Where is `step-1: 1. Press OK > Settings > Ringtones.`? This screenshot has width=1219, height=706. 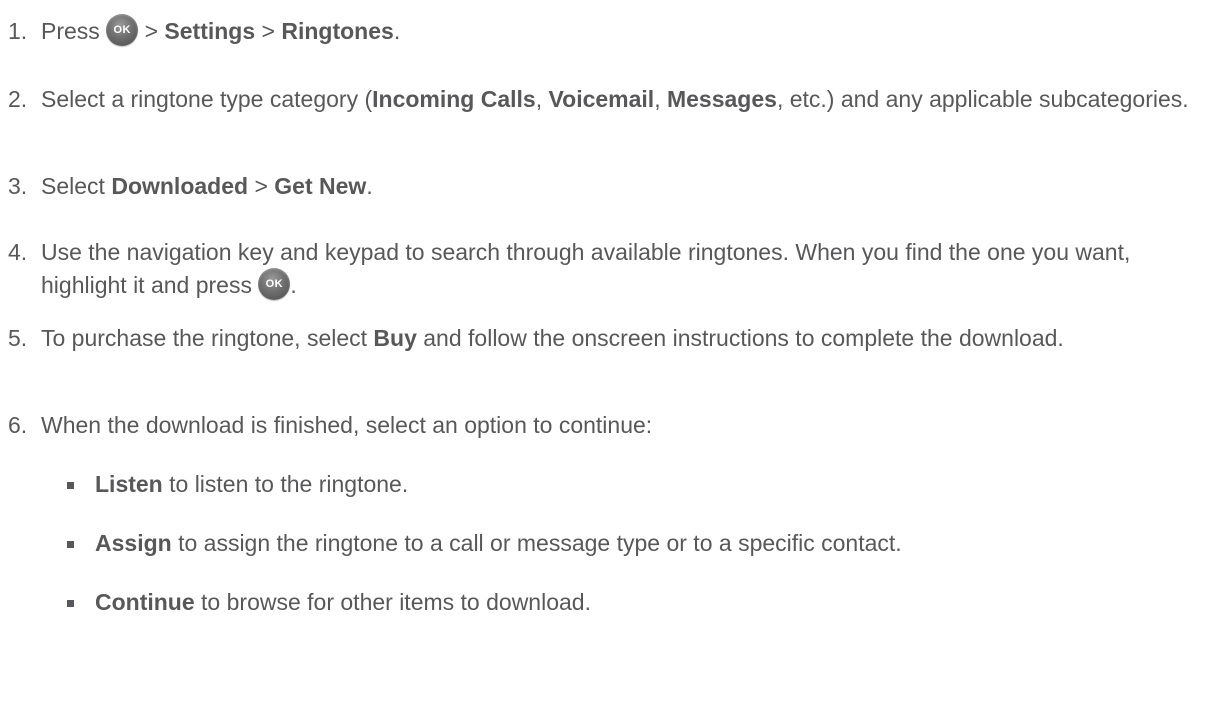 step-1: 1. Press OK > Settings > Ringtones. is located at coordinates (608, 31).